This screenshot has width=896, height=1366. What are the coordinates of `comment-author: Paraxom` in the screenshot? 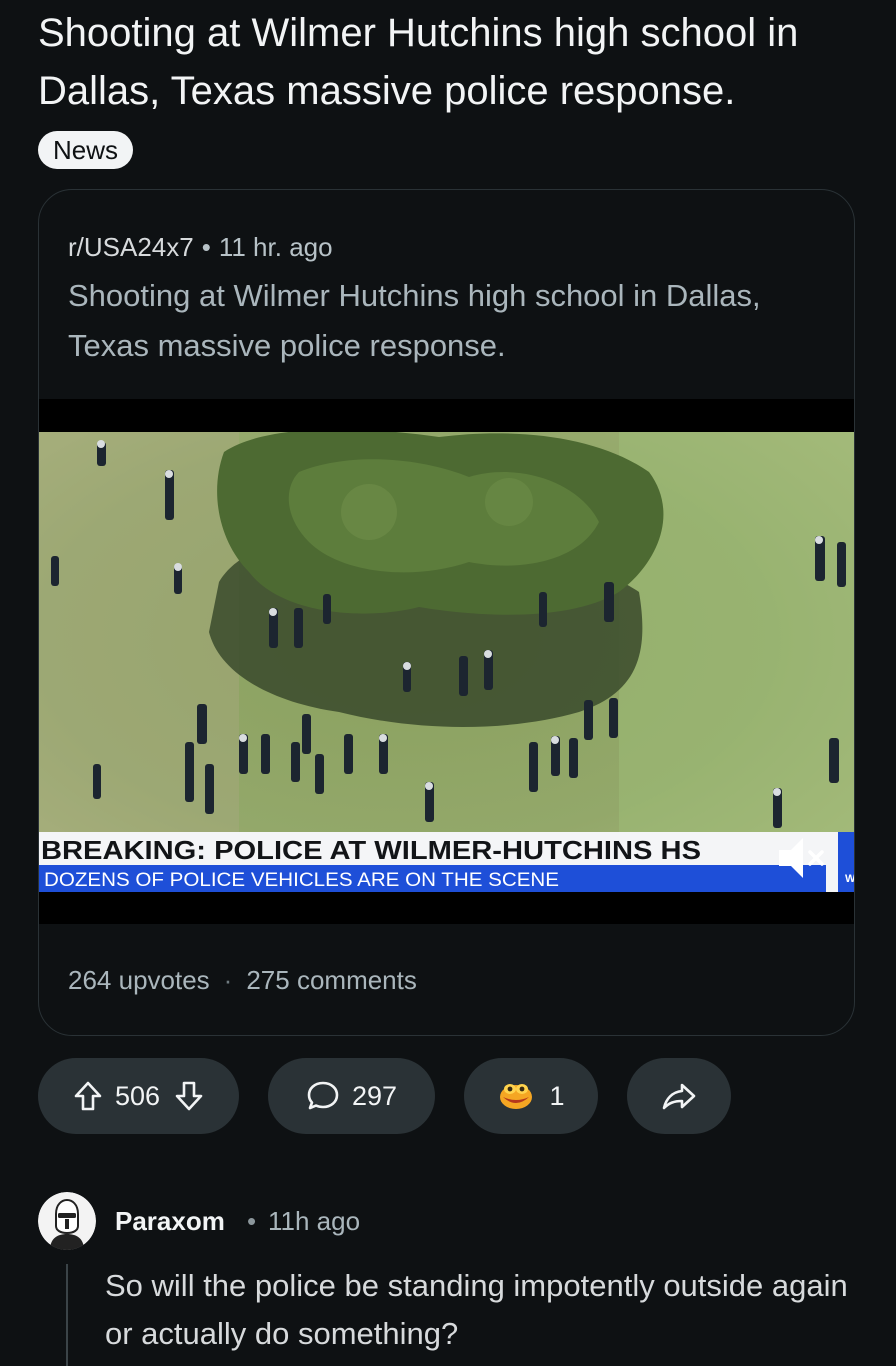 It's located at (170, 1221).